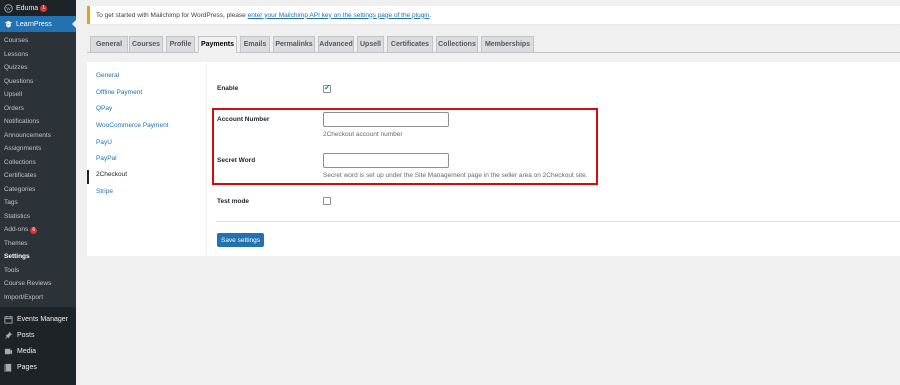 Image resolution: width=900 pixels, height=385 pixels. What do you see at coordinates (109, 44) in the screenshot?
I see `tab-general: General` at bounding box center [109, 44].